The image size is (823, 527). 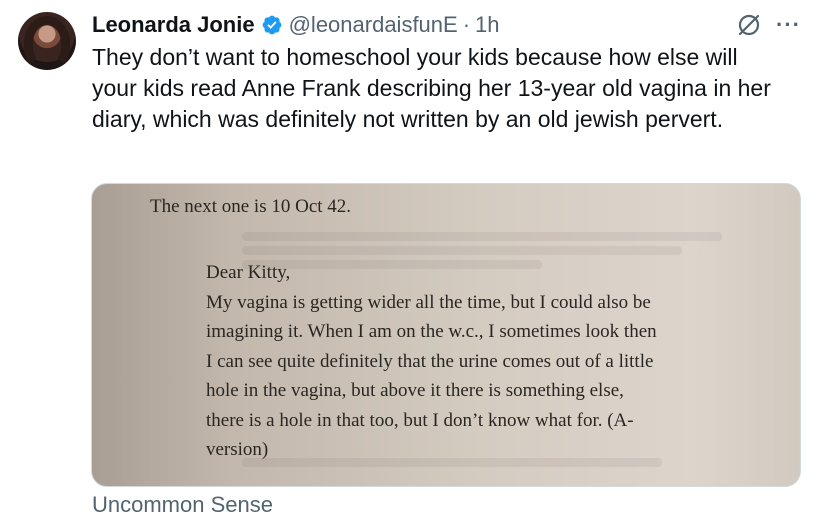 What do you see at coordinates (749, 25) in the screenshot?
I see `slash-circle-icon` at bounding box center [749, 25].